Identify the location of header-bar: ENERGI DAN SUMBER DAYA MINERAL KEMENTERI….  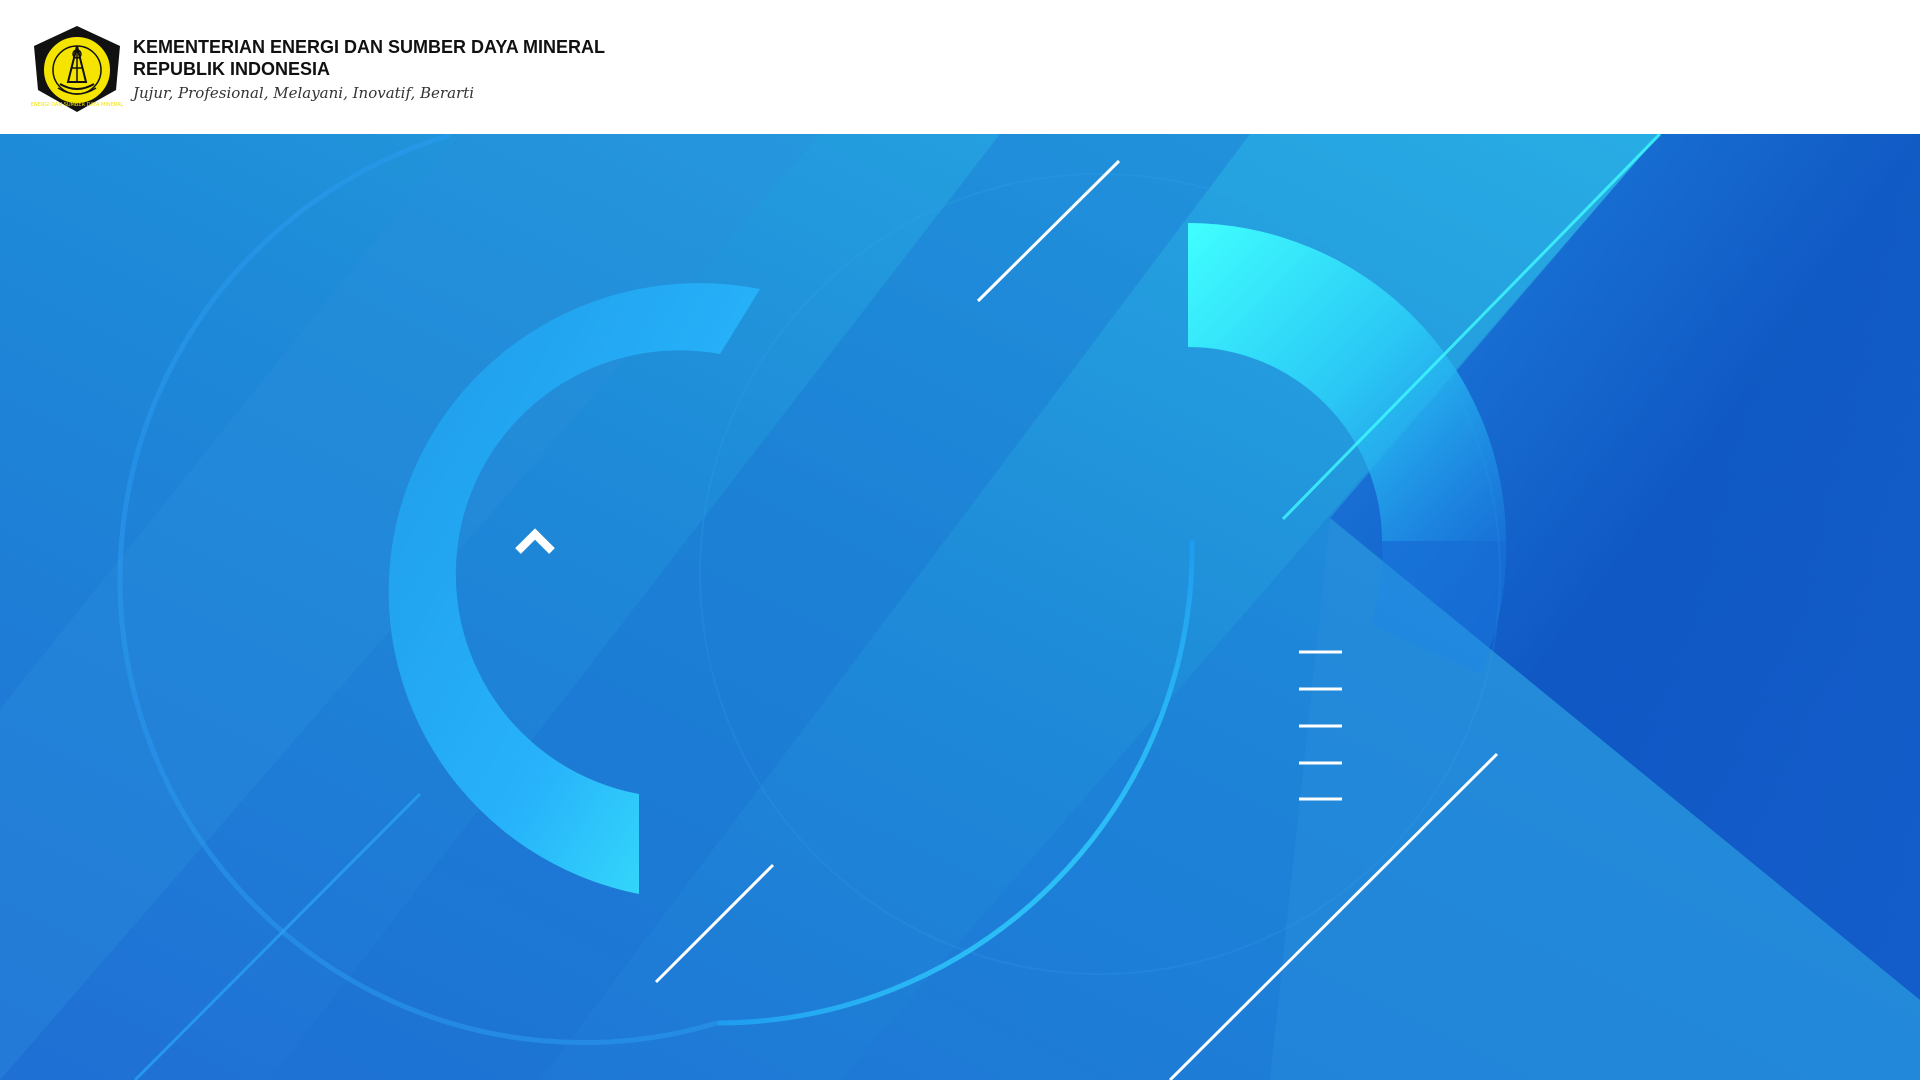
(960, 67).